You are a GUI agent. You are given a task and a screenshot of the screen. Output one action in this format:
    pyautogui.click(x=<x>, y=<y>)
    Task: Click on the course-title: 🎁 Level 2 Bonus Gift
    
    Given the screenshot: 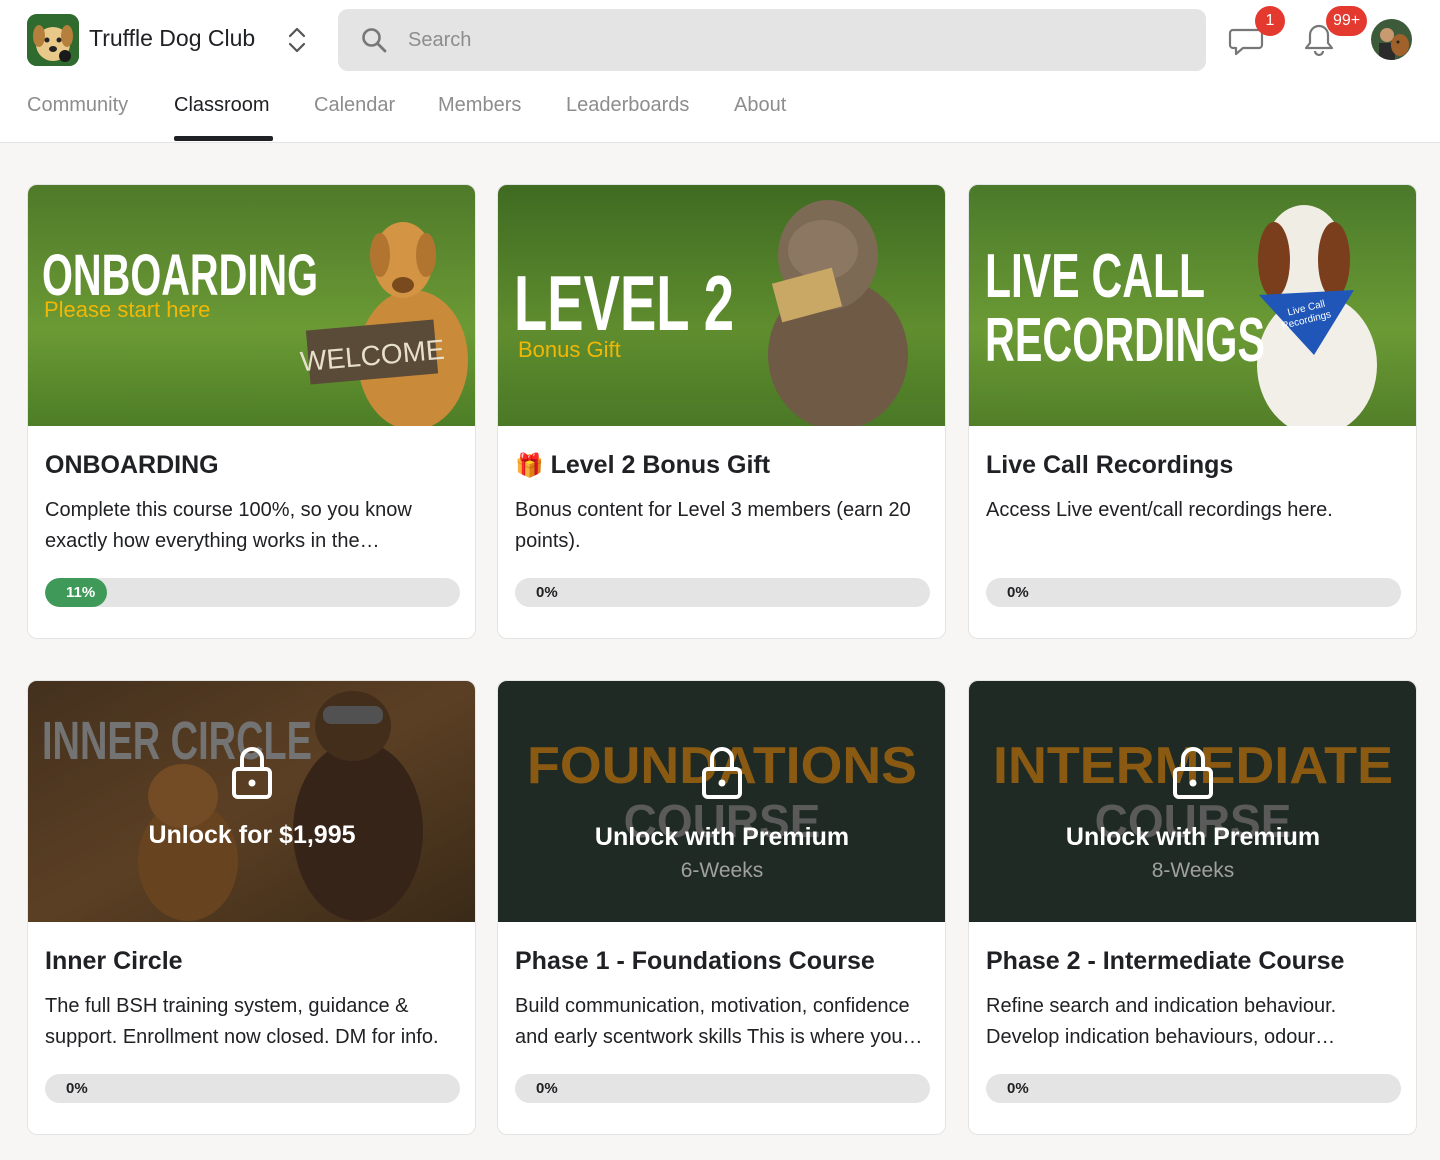 What is the action you would take?
    pyautogui.click(x=642, y=465)
    